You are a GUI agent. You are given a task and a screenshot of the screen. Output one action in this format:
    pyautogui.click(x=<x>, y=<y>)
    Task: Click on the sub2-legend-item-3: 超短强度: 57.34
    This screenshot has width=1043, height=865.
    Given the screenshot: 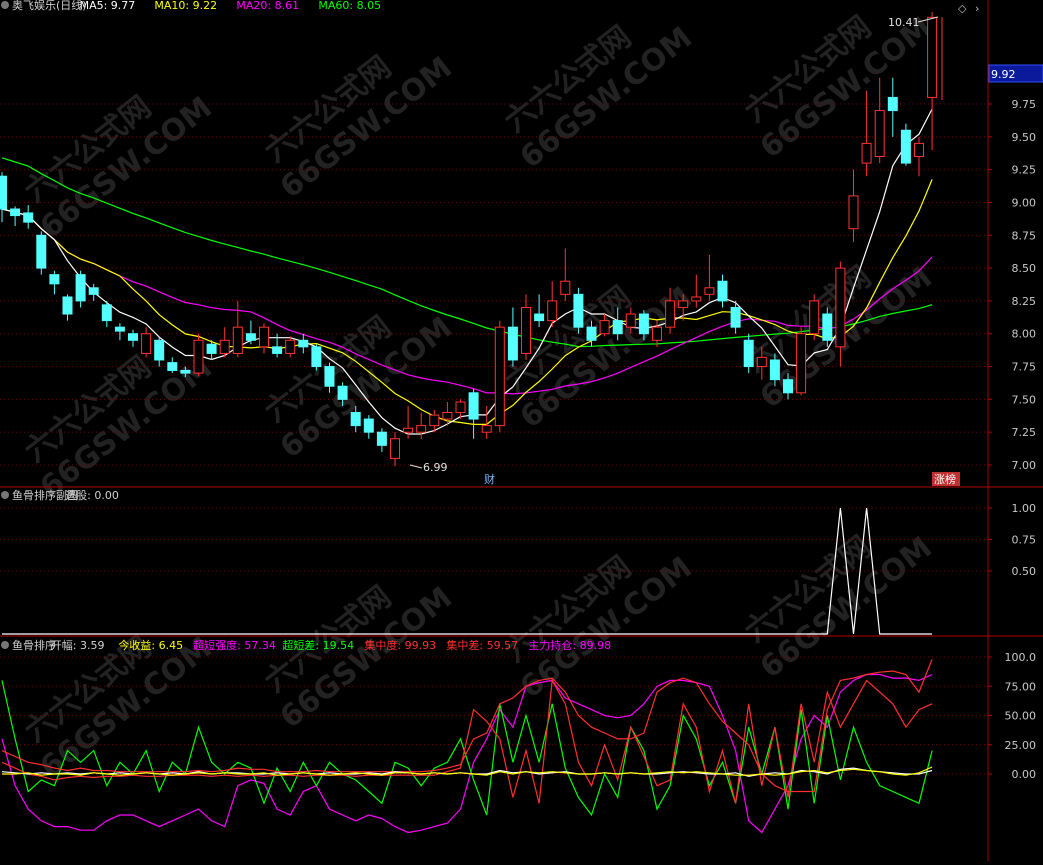 What is the action you would take?
    pyautogui.click(x=234, y=645)
    